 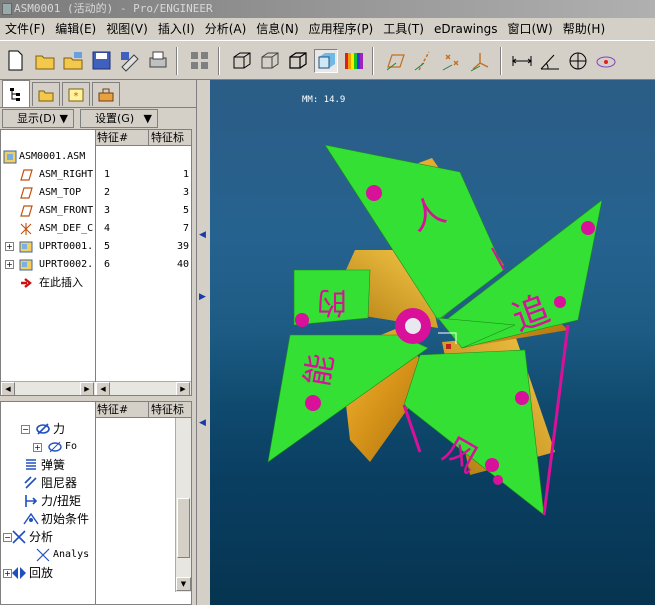 What do you see at coordinates (578, 61) in the screenshot?
I see `section-button` at bounding box center [578, 61].